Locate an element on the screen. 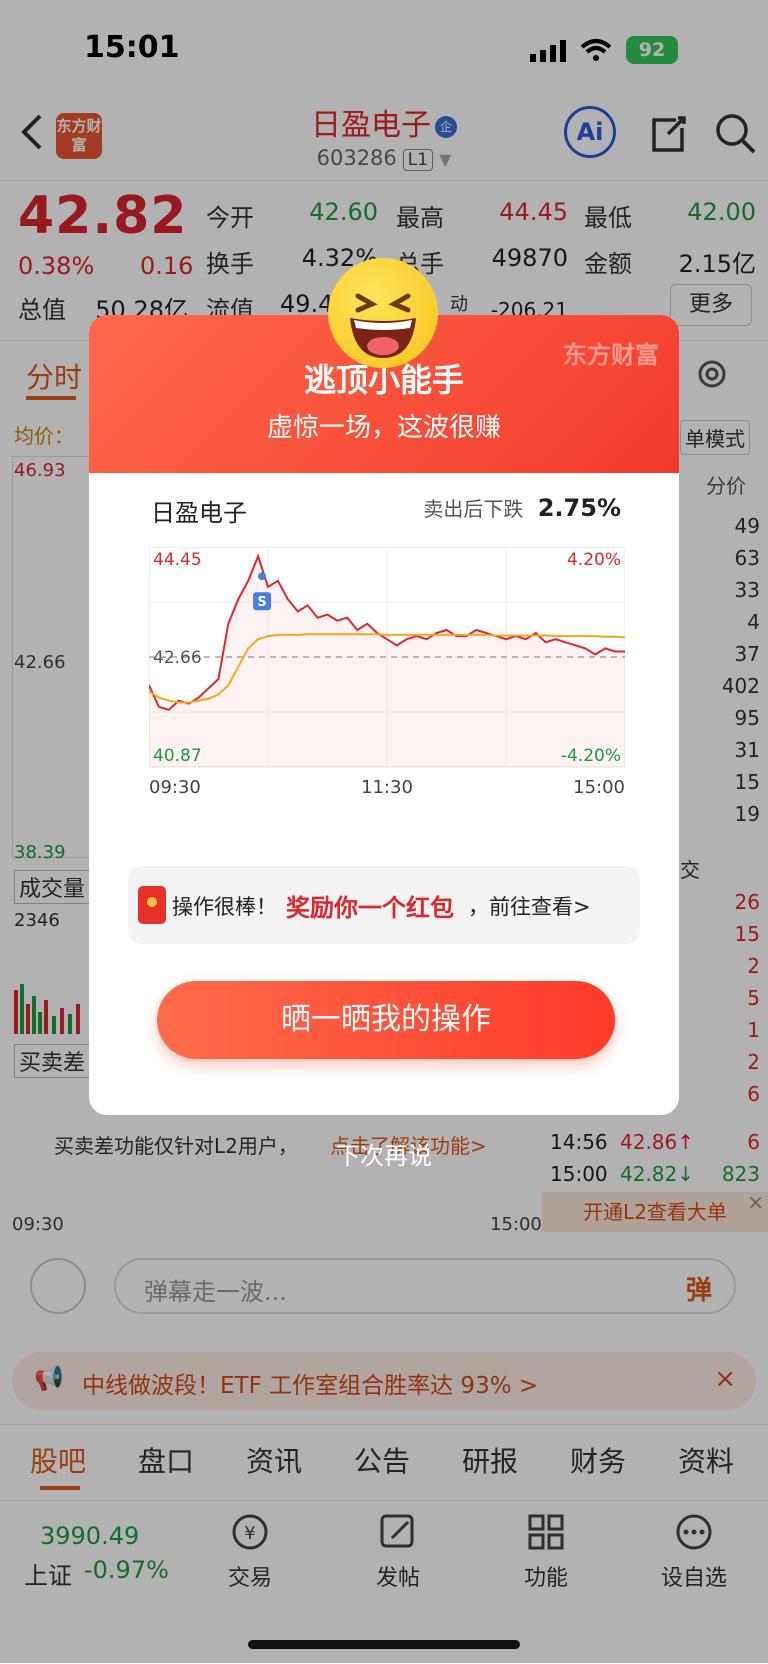 The width and height of the screenshot is (768, 1664). after-sell-drop: 卖出后下跌 2.75% is located at coordinates (522, 507).